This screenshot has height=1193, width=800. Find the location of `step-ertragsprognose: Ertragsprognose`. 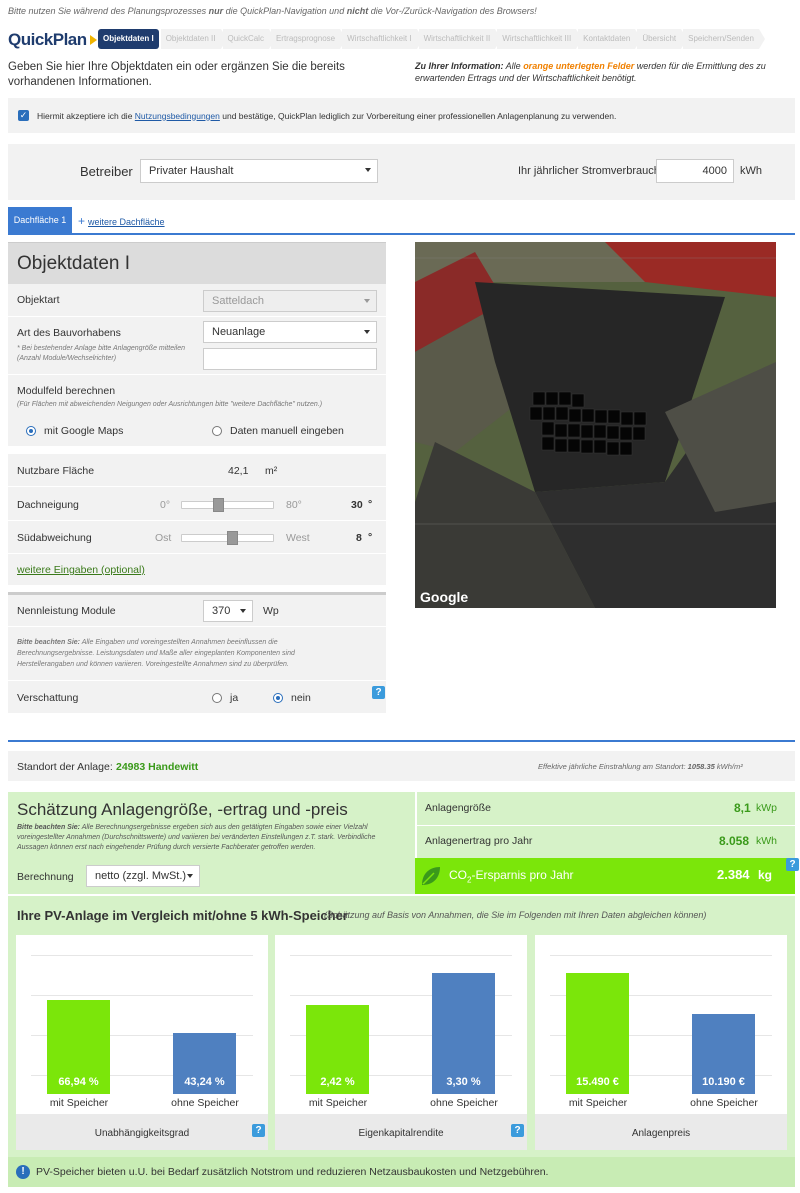

step-ertragsprognose: Ertragsprognose is located at coordinates (308, 39).